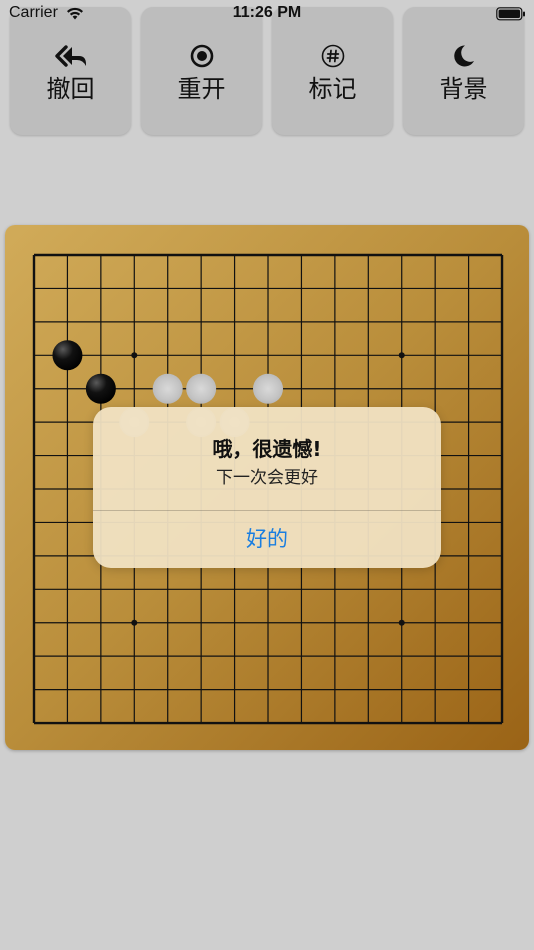  I want to click on restart-label: 重开, so click(201, 89).